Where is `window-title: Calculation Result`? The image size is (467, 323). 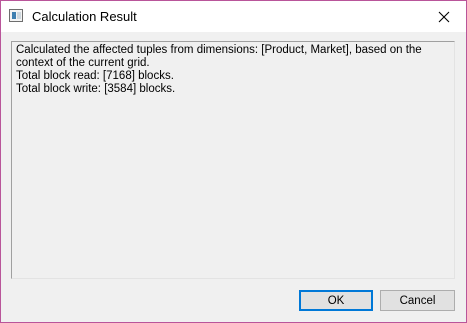
window-title: Calculation Result is located at coordinates (84, 16).